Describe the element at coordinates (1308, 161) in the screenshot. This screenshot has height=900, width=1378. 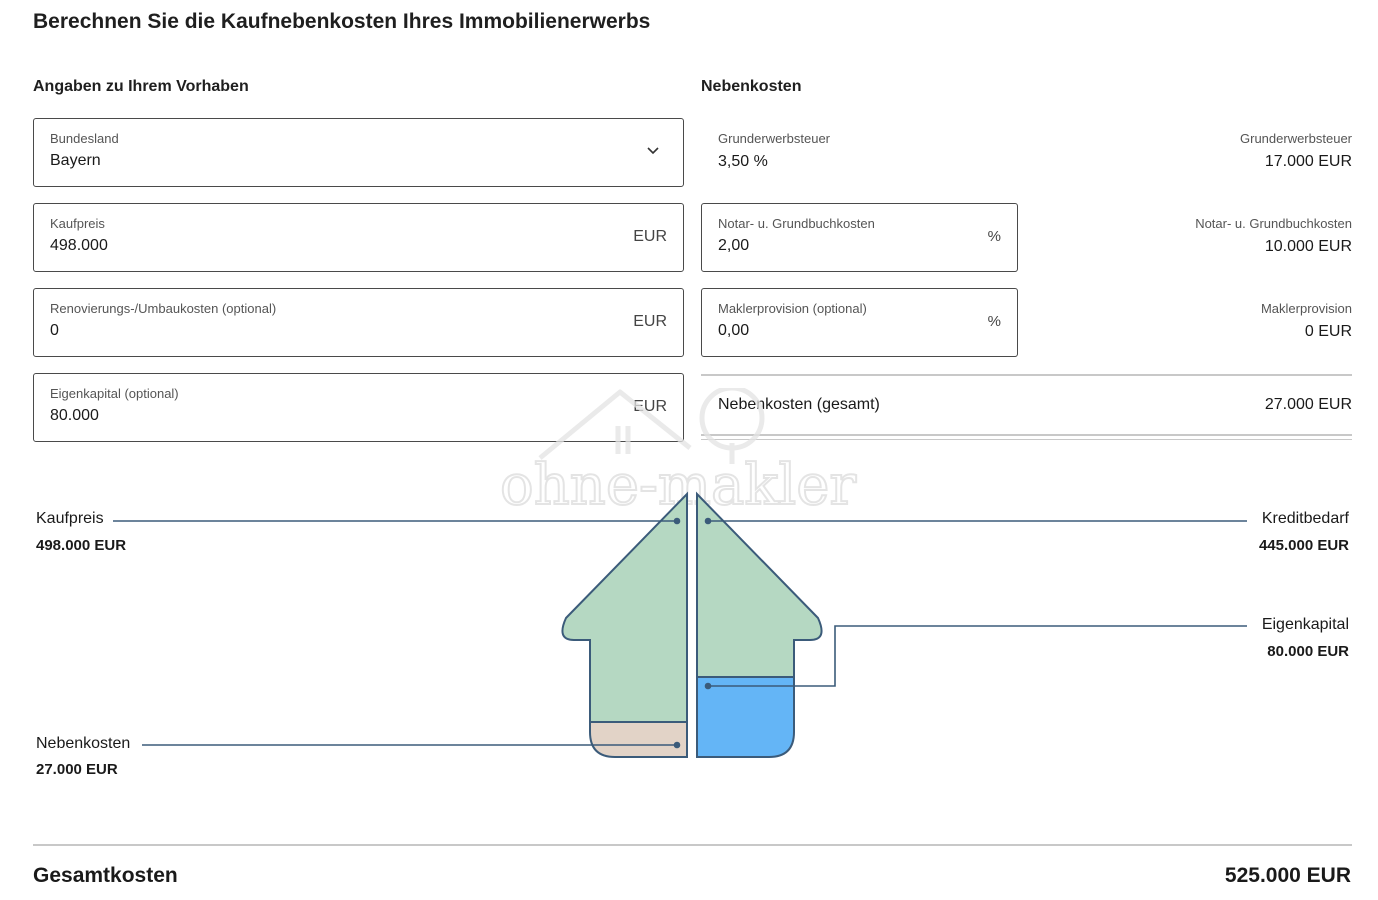
I see `grunderwerbsteuer-result-value: 17.000 EUR` at that location.